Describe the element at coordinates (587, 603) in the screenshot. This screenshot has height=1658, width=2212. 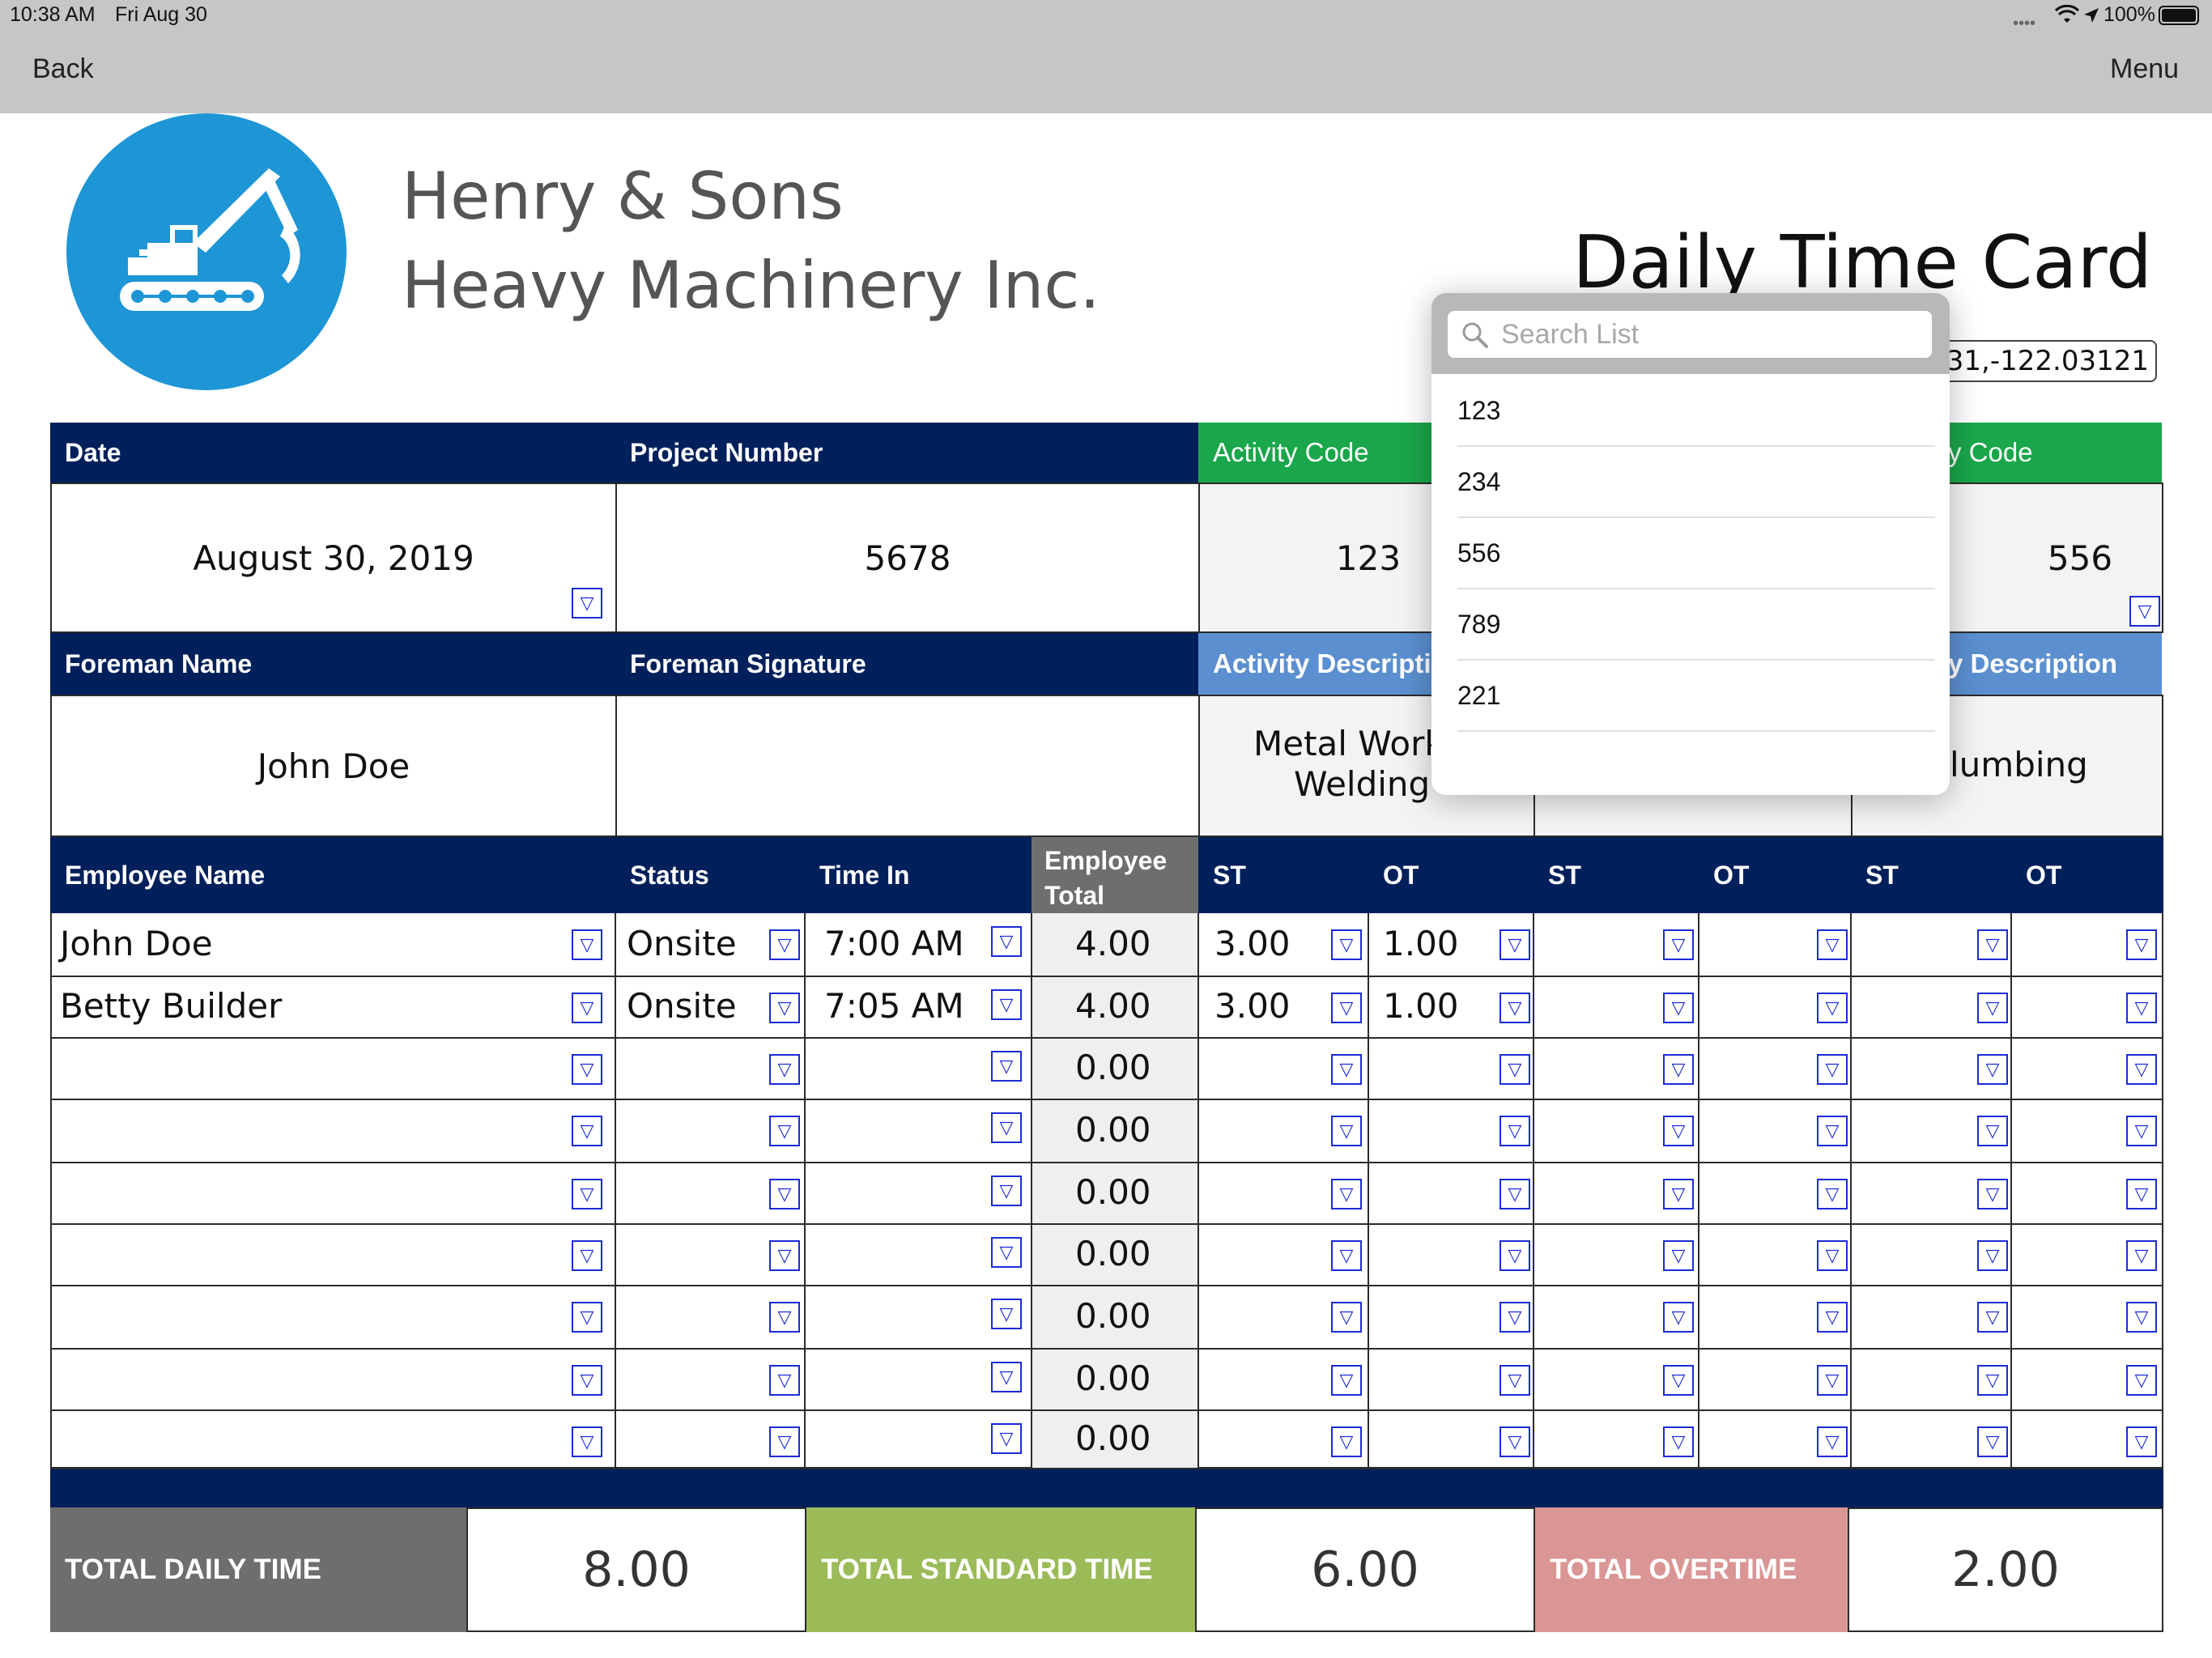
I see `date-dropdown-icon: ▽` at that location.